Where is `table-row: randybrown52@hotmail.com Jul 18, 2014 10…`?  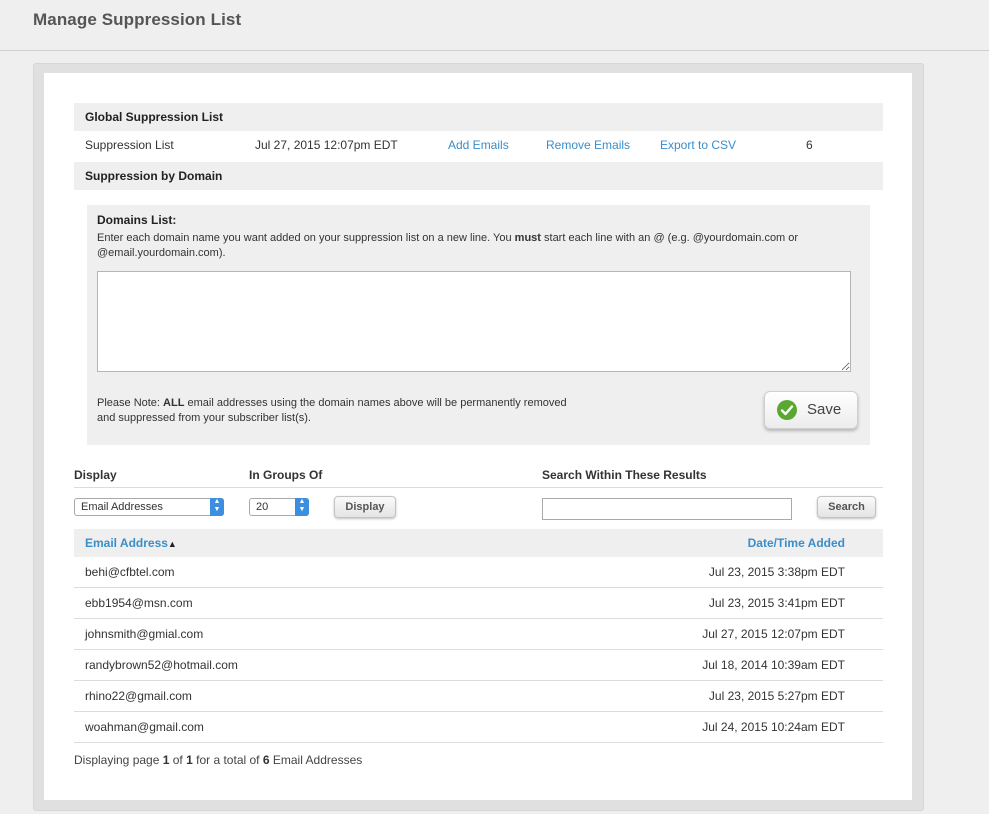
table-row: randybrown52@hotmail.com Jul 18, 2014 10… is located at coordinates (478, 665).